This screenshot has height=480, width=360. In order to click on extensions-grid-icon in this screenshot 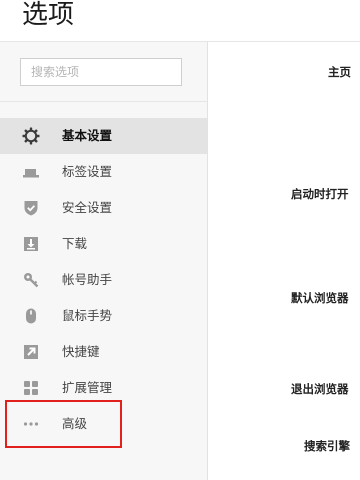, I will do `click(31, 388)`.